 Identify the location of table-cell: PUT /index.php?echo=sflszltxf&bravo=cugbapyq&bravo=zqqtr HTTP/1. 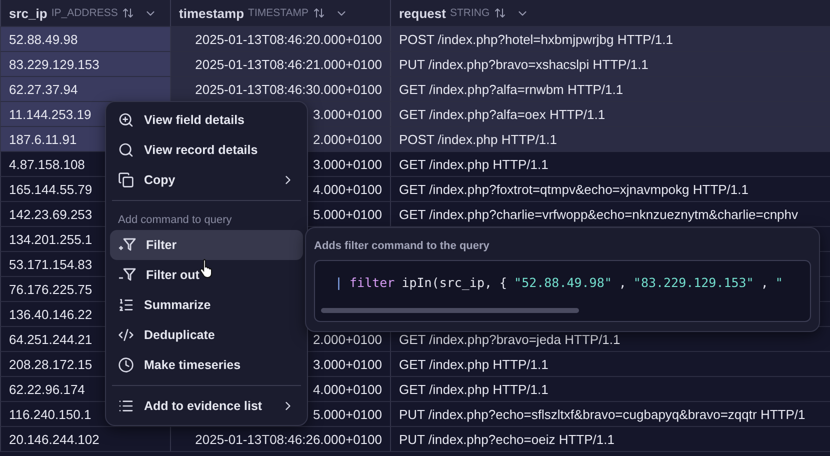
(610, 414).